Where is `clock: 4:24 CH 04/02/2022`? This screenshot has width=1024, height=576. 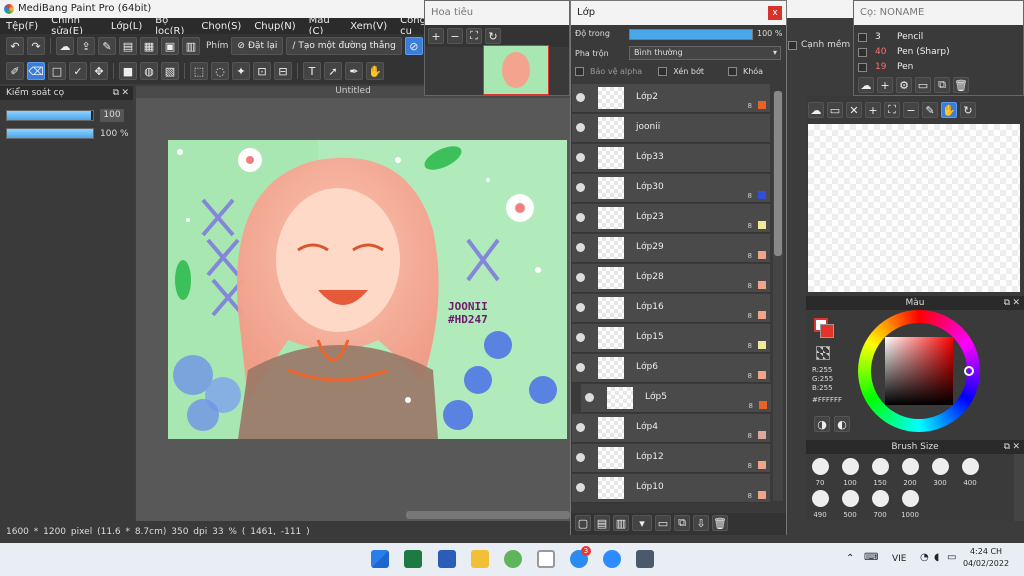
clock: 4:24 CH 04/02/2022 is located at coordinates (986, 558).